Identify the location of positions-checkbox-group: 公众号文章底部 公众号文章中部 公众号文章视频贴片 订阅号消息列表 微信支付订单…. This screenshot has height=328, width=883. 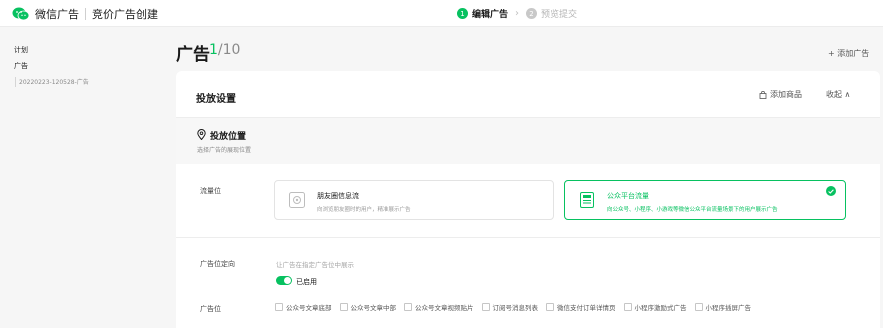
(517, 307).